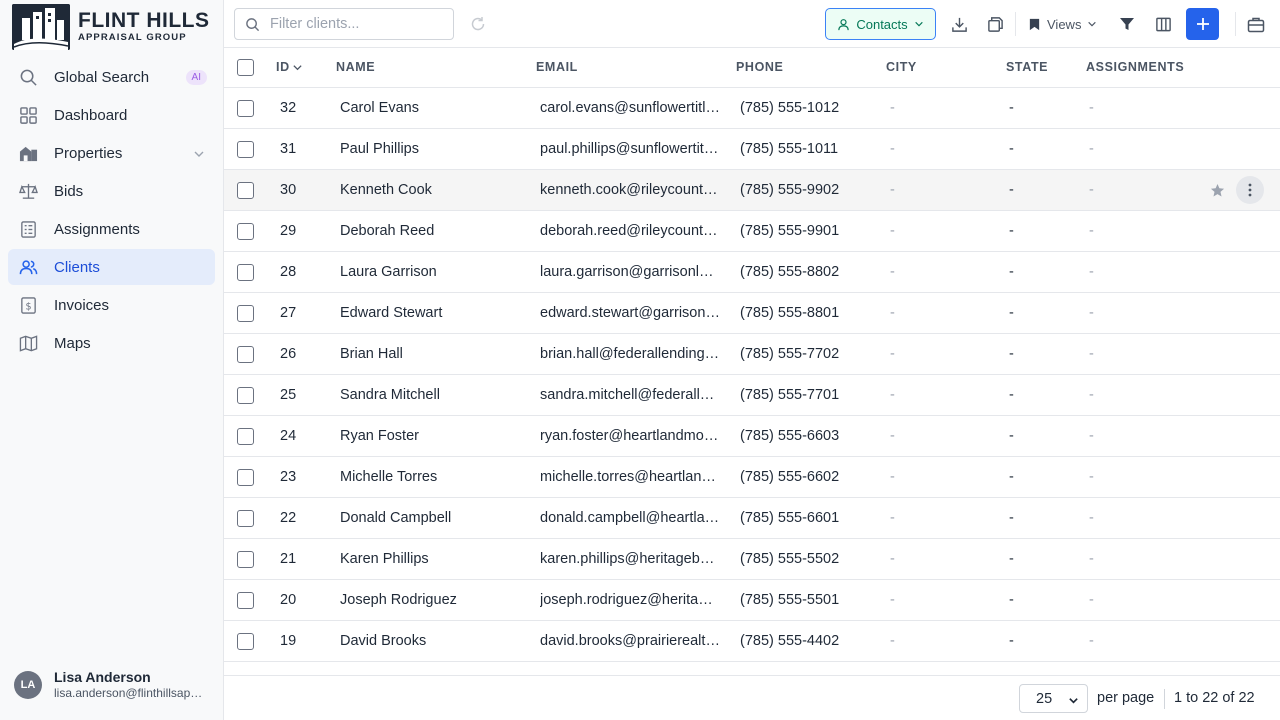  What do you see at coordinates (1202, 24) in the screenshot?
I see `add-client-button` at bounding box center [1202, 24].